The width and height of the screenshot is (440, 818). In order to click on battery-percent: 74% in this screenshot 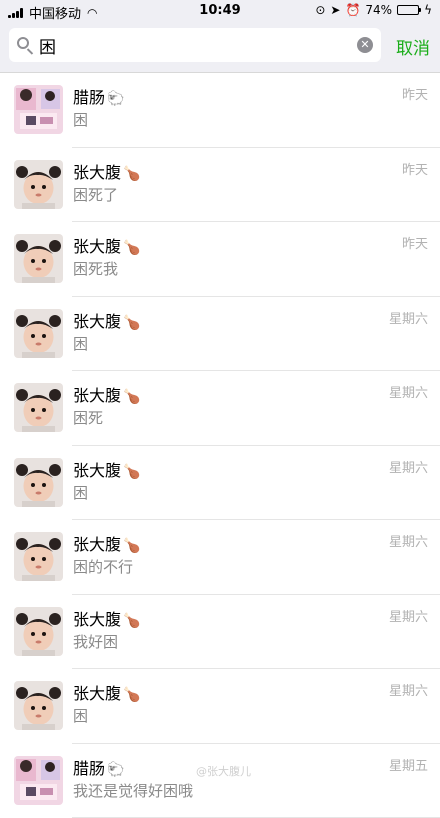, I will do `click(378, 10)`.